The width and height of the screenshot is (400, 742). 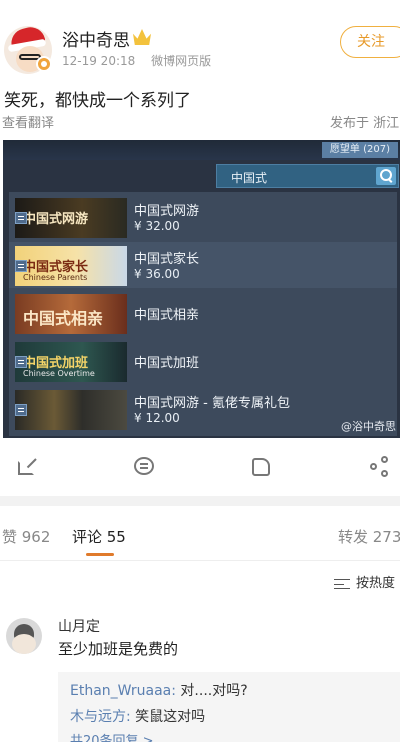 What do you see at coordinates (59, 373) in the screenshot?
I see `thumbnail-subtitle: Chinese Overtime` at bounding box center [59, 373].